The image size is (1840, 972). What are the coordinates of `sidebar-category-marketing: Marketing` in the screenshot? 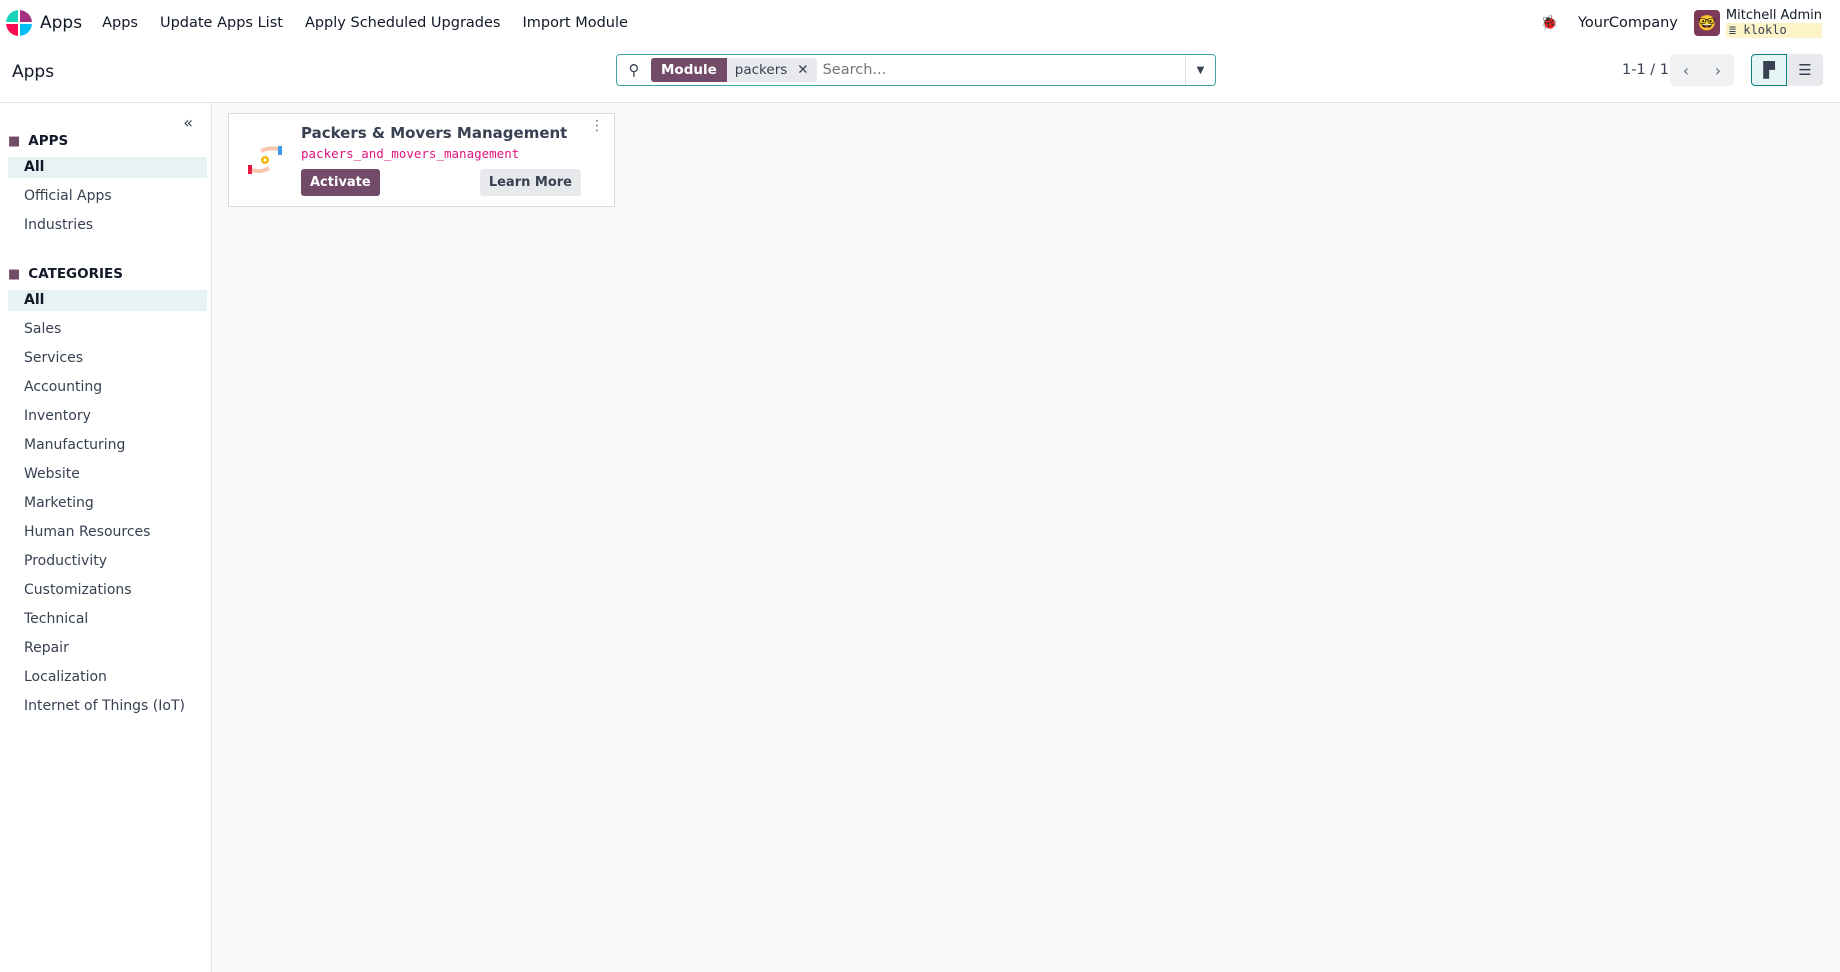 It's located at (107, 503).